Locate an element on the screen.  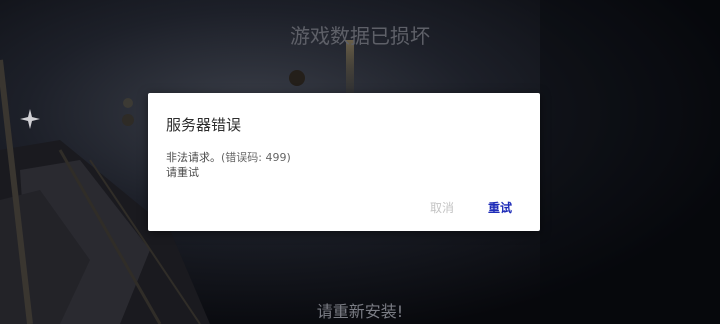
screen-title: 游戏数据已损坏 is located at coordinates (360, 36).